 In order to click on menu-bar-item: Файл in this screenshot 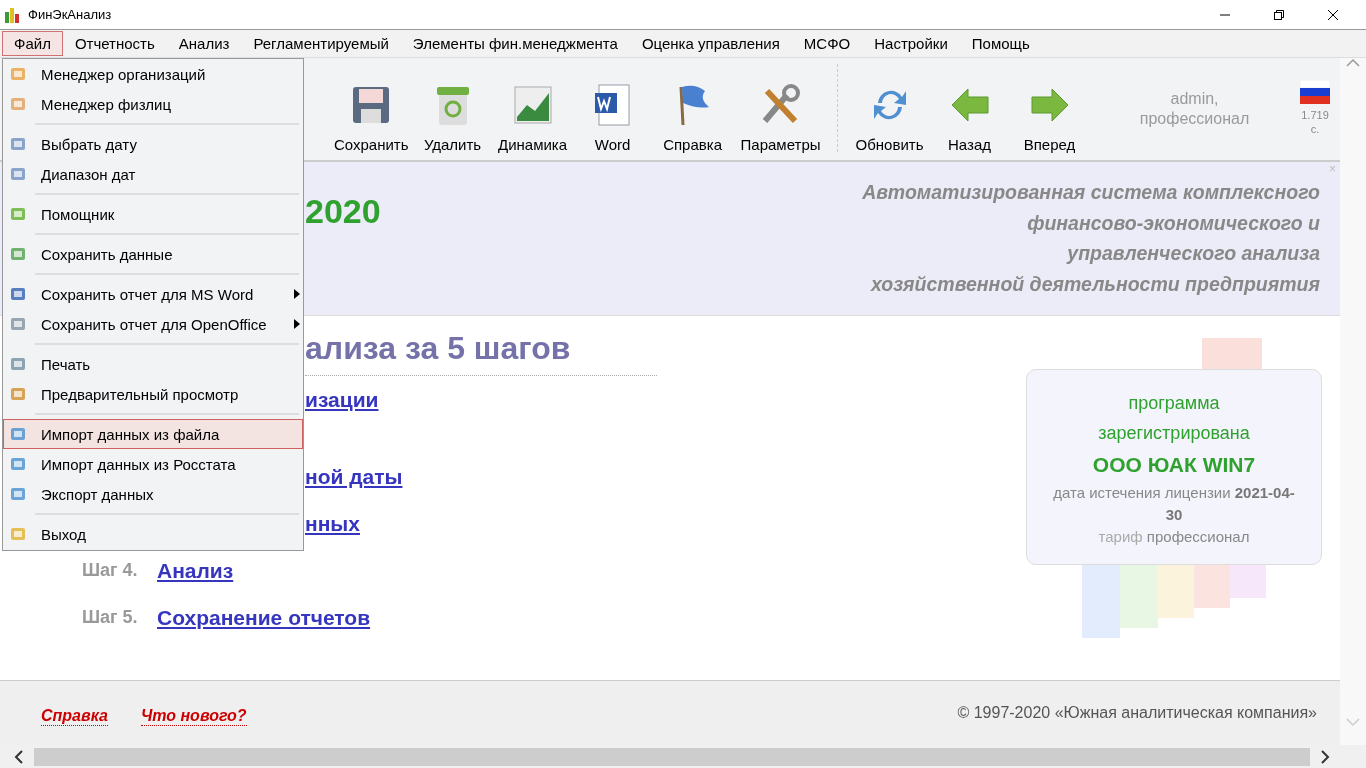, I will do `click(32, 43)`.